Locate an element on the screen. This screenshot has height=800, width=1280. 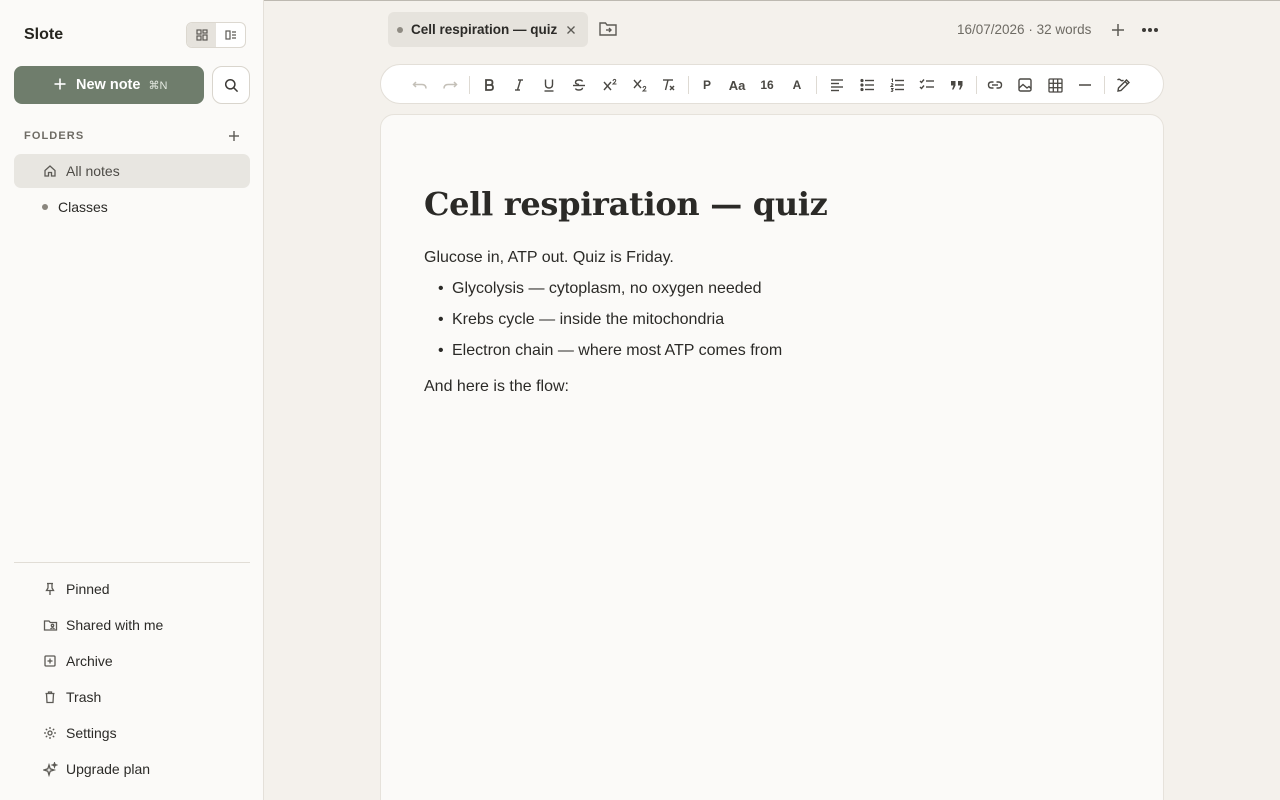
font-size-button: 16 is located at coordinates (767, 85).